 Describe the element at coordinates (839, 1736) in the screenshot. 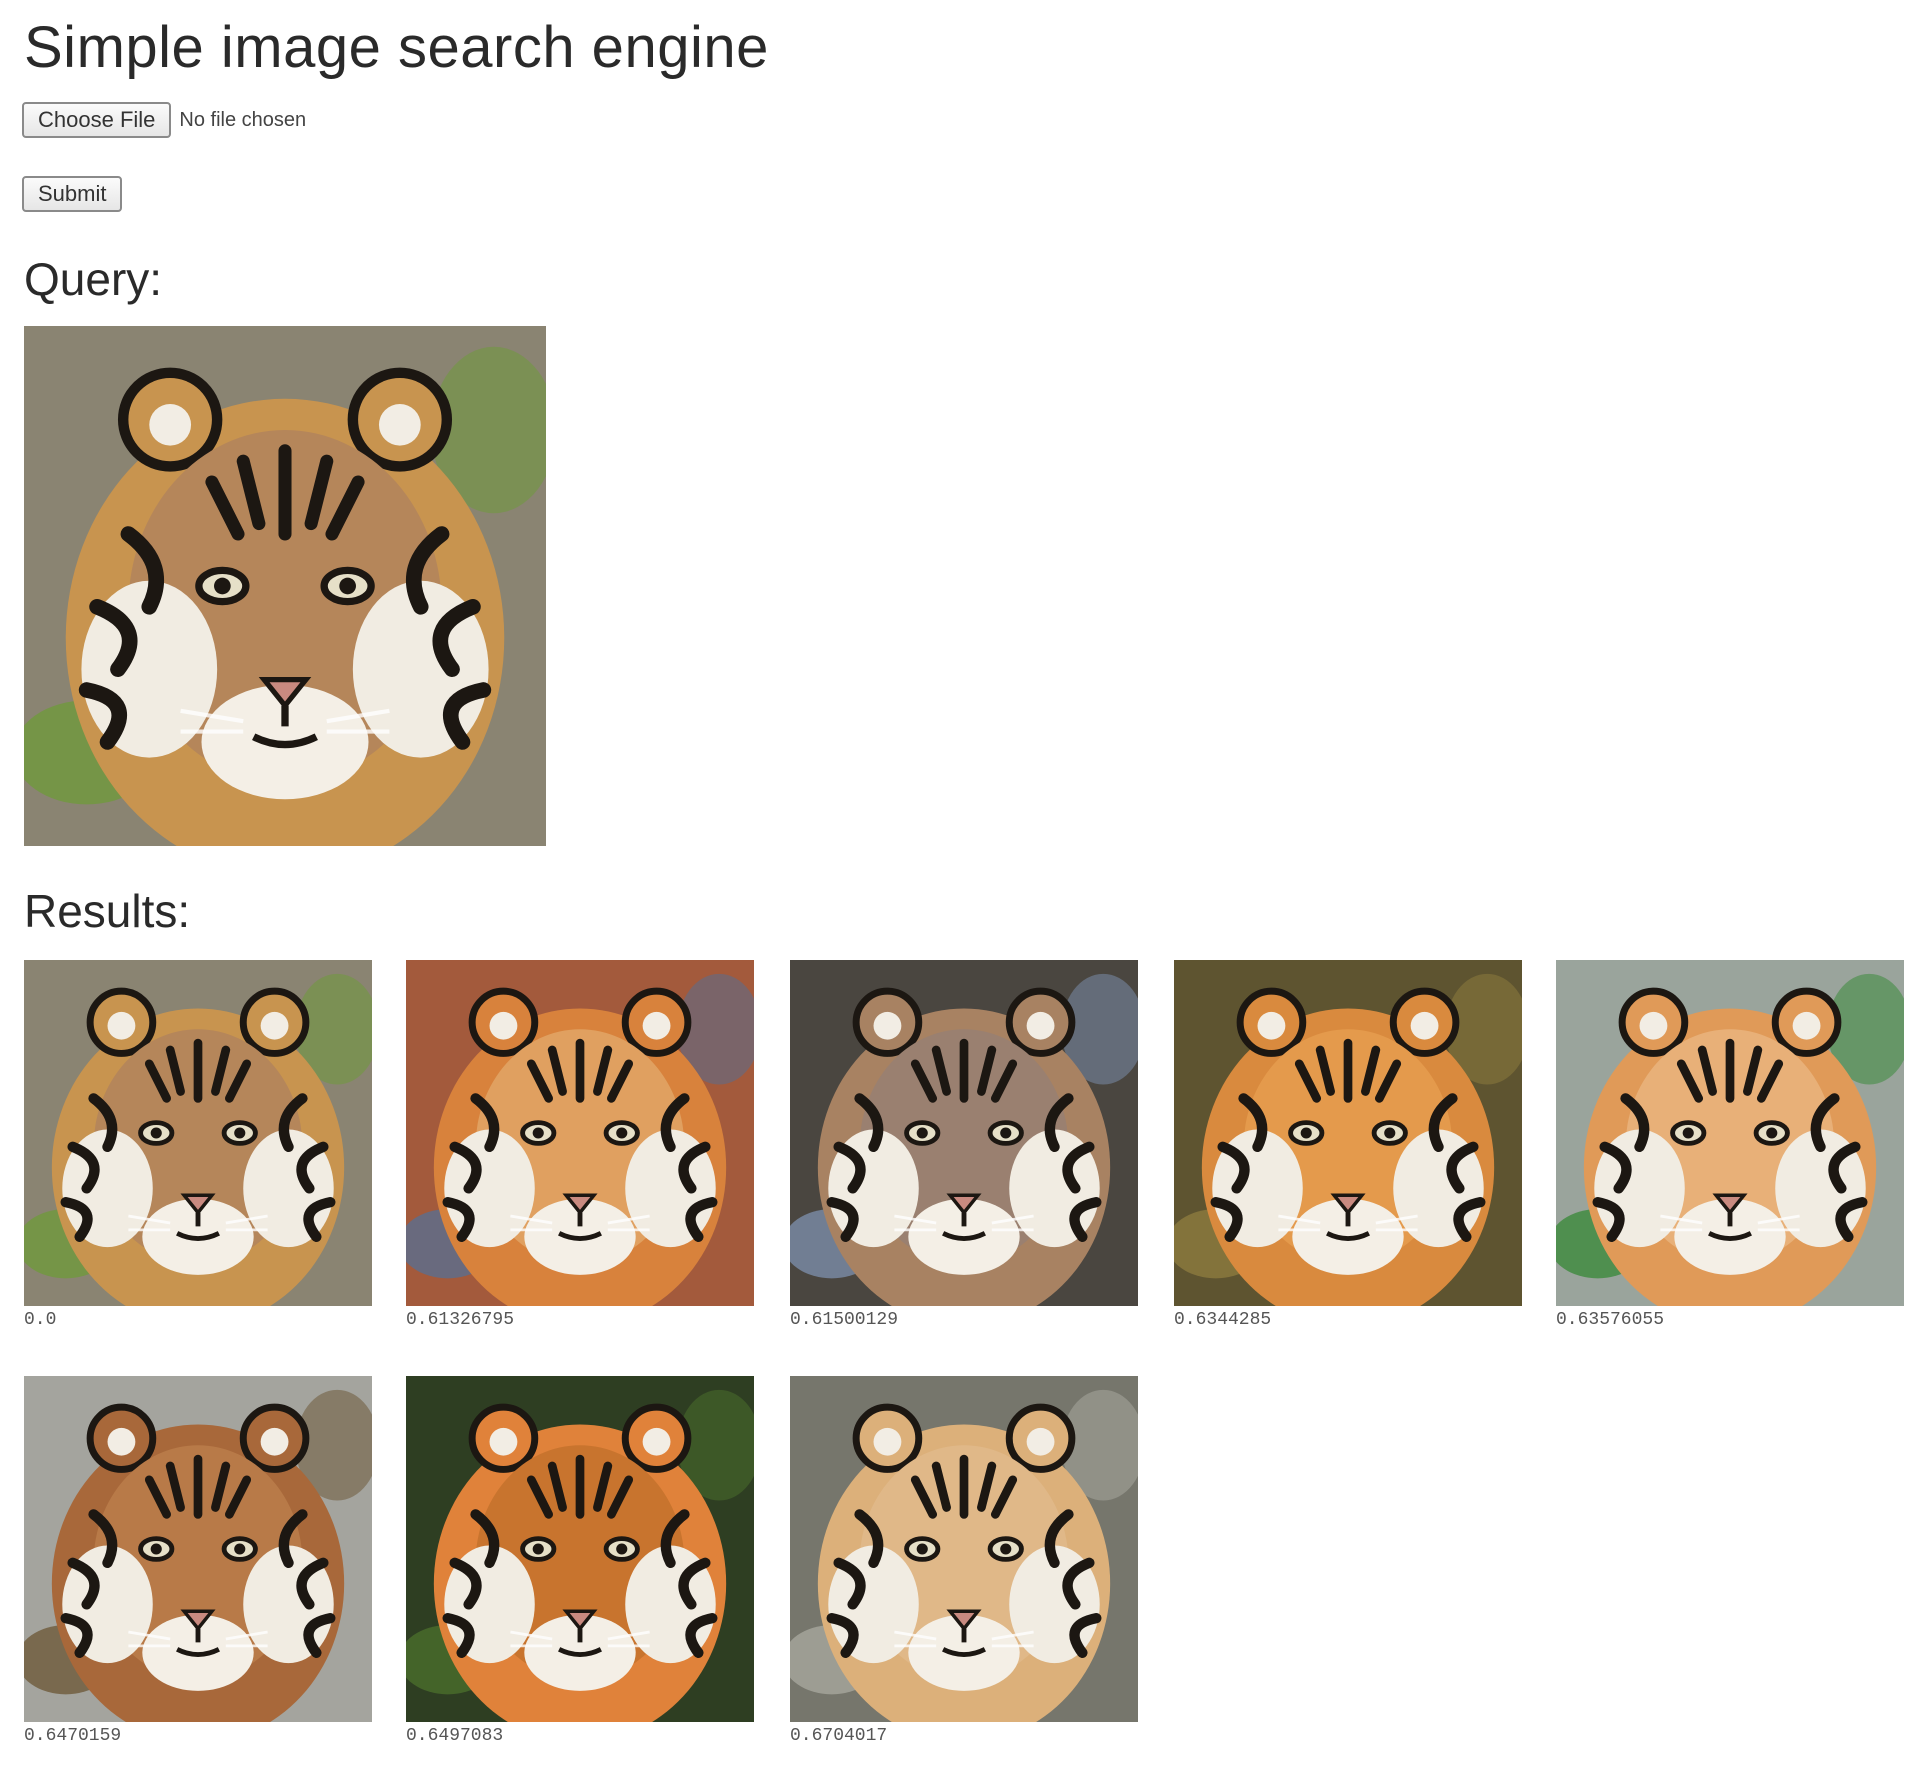

I see `result-score: 0.6704017` at that location.